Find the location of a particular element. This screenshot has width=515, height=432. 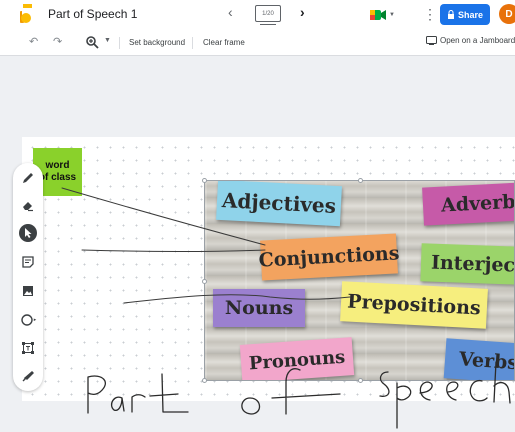

chevron-right-icon: ▸ is located at coordinates (35, 320).